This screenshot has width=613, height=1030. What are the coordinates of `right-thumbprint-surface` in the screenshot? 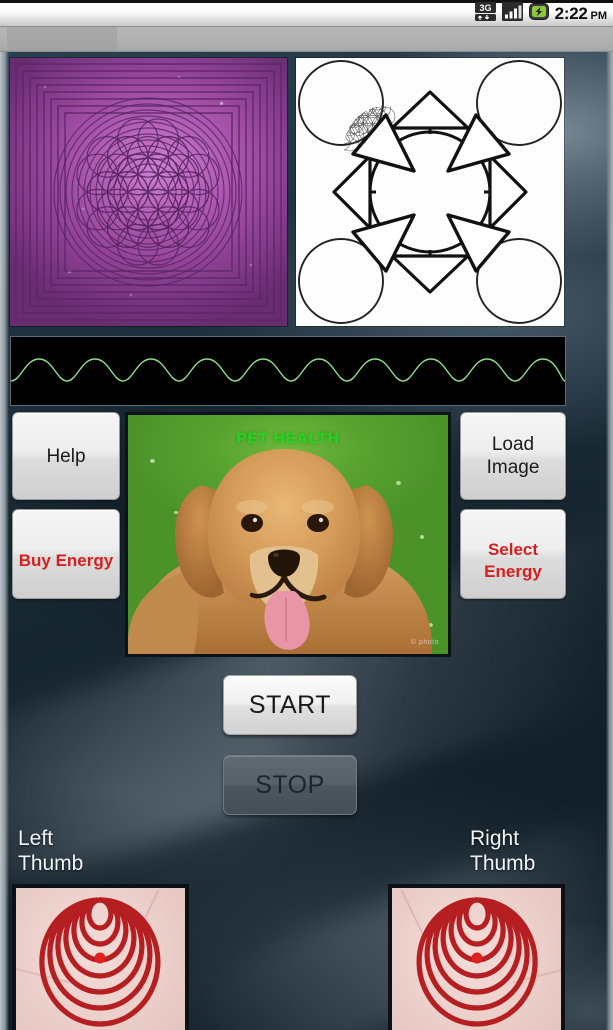 It's located at (476, 959).